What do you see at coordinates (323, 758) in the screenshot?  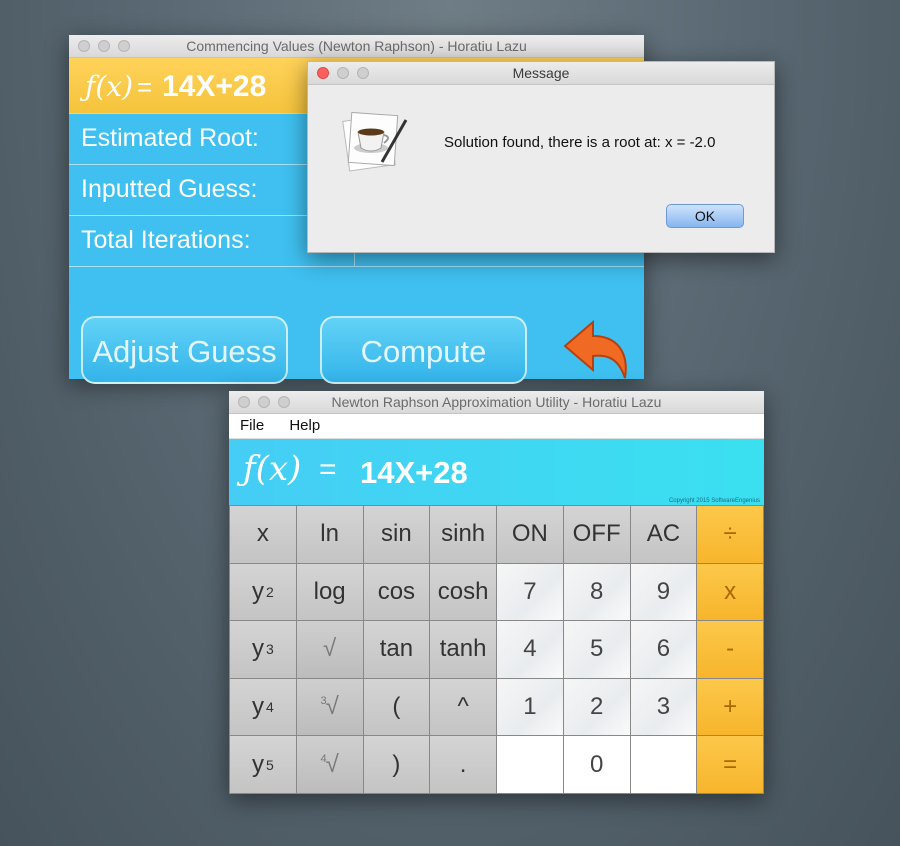 I see `root-index: 4` at bounding box center [323, 758].